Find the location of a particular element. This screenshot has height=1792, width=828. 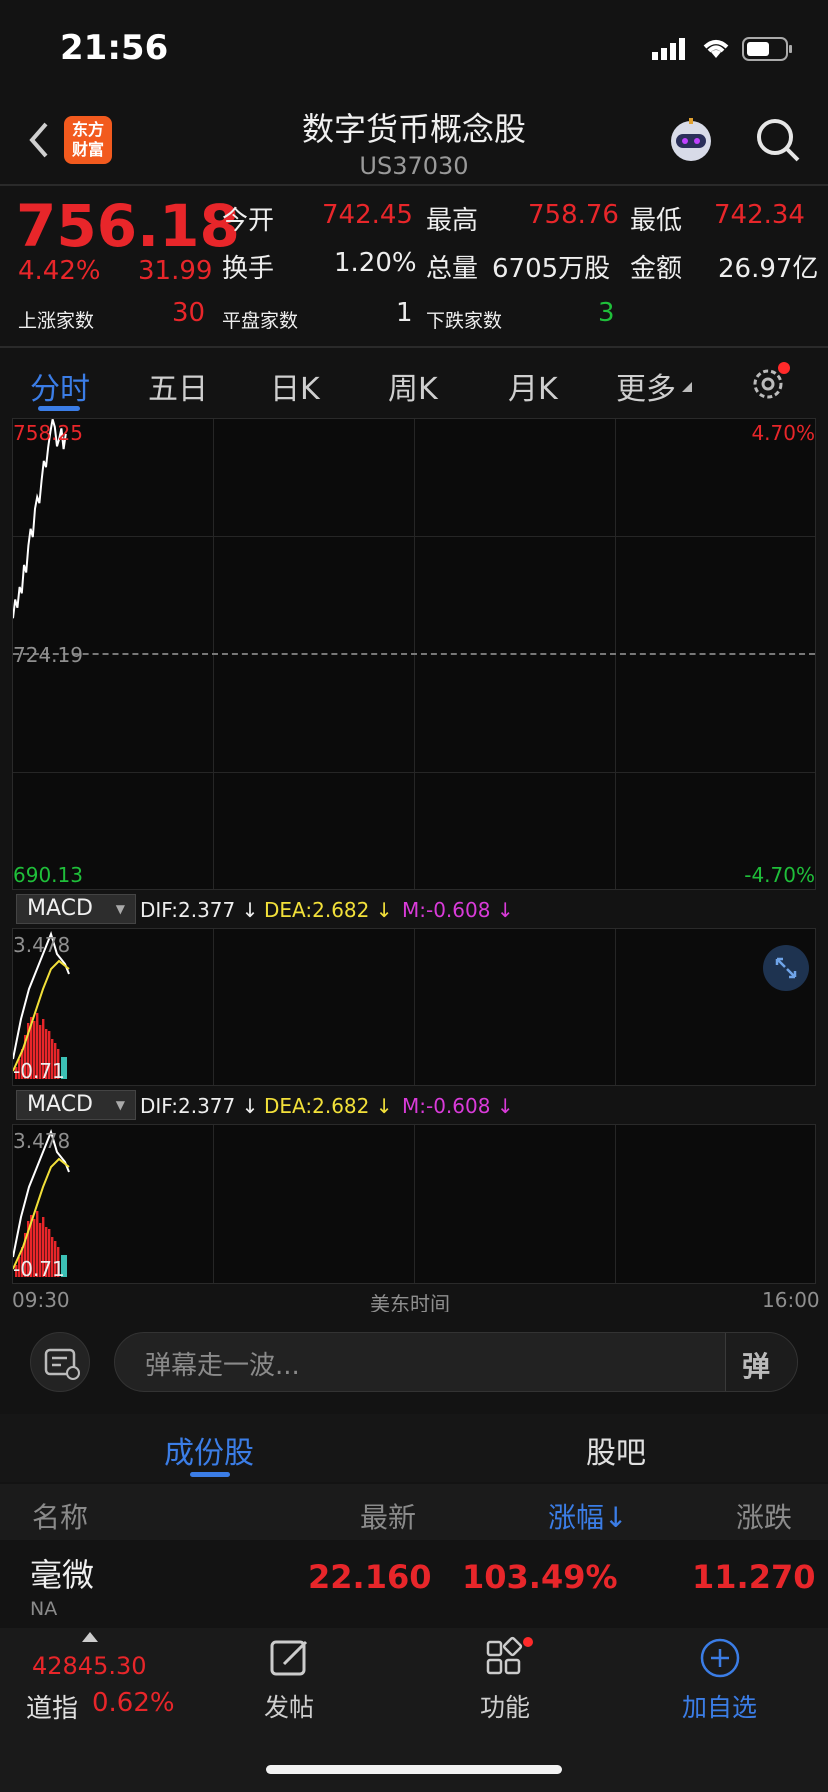

up-count-label: 上涨家数 is located at coordinates (56, 321).